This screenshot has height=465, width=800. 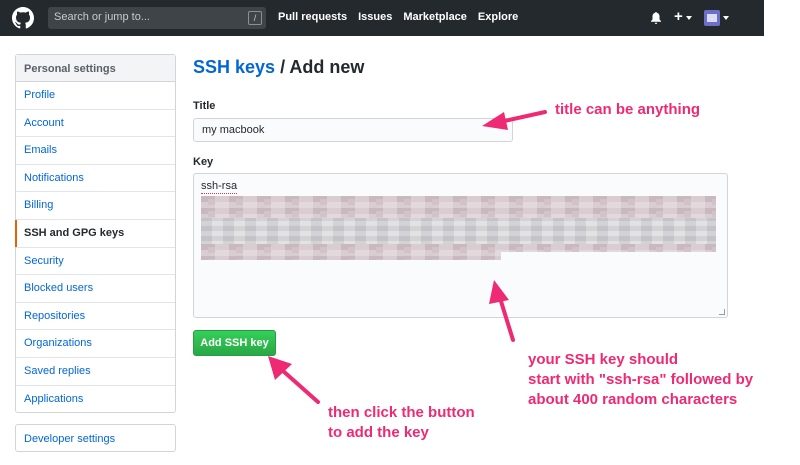 I want to click on sidebar-item-security: Security, so click(x=95, y=262).